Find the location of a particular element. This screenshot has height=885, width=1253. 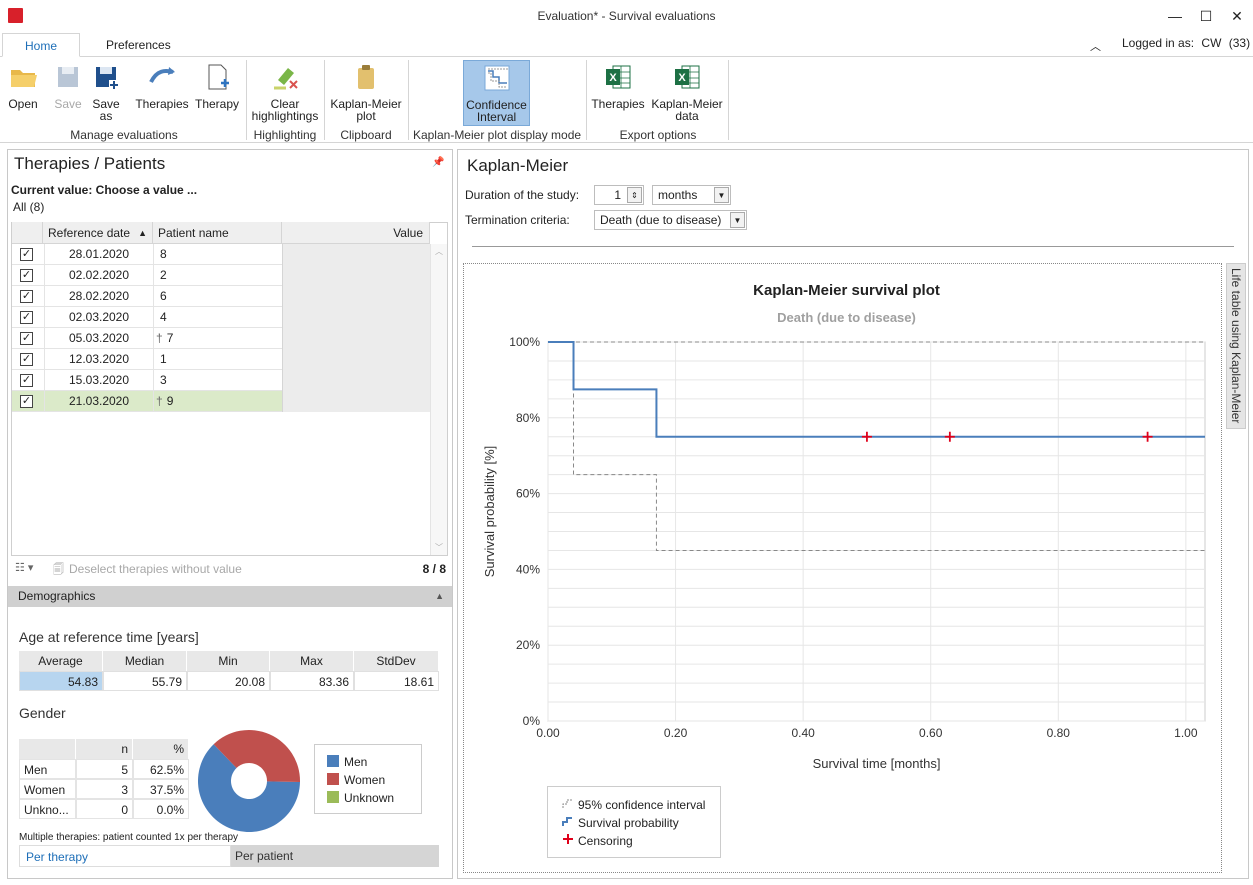

reference-date-cell: 15.03.2020 is located at coordinates (99, 380).